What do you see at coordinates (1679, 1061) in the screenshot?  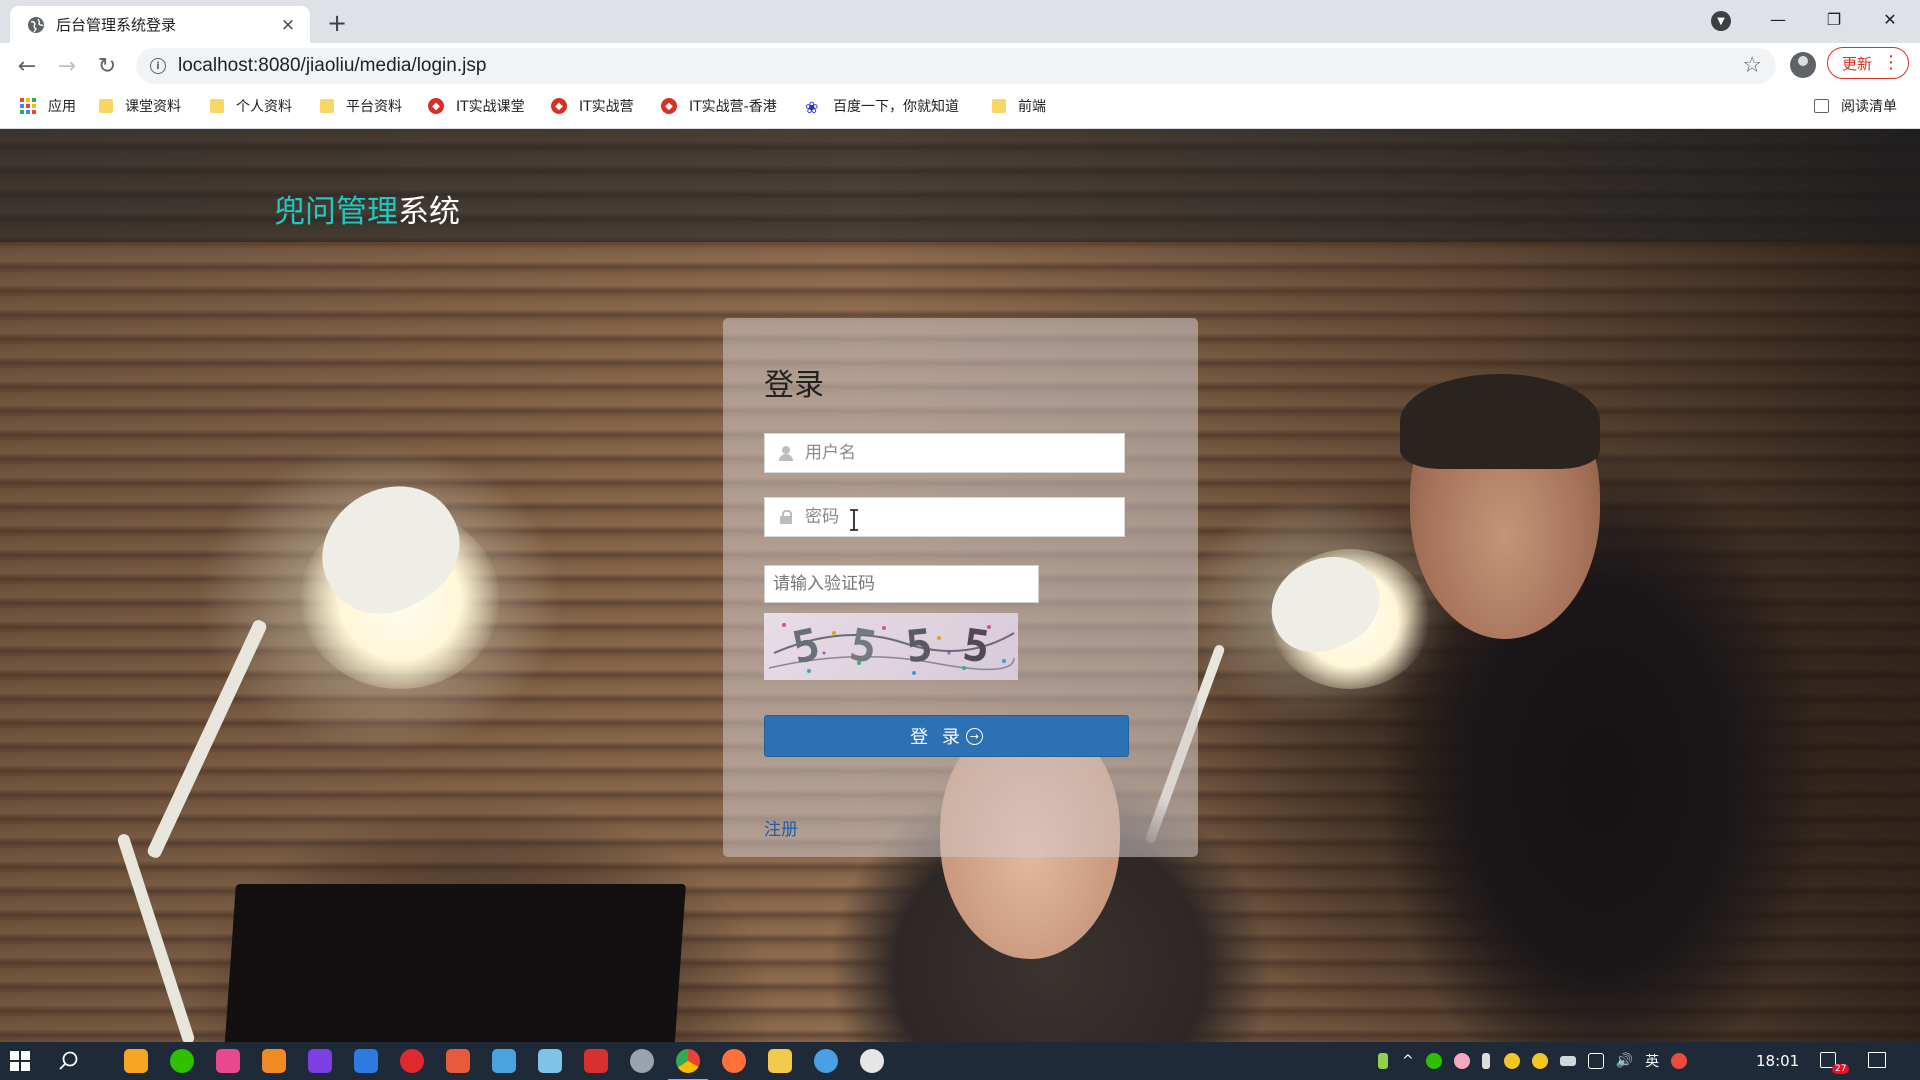 I see `sogou-input-icon` at bounding box center [1679, 1061].